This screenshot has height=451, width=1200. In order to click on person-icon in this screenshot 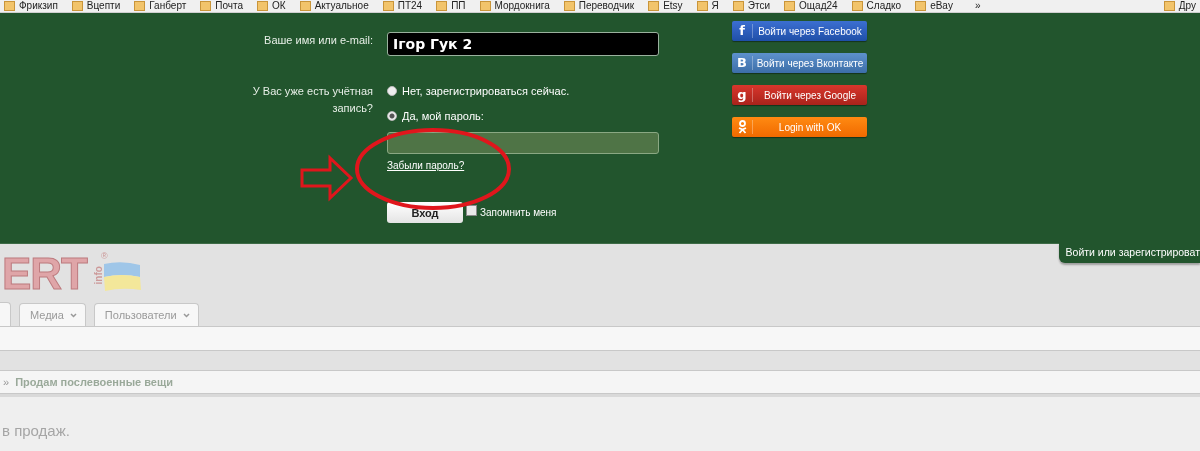, I will do `click(742, 127)`.